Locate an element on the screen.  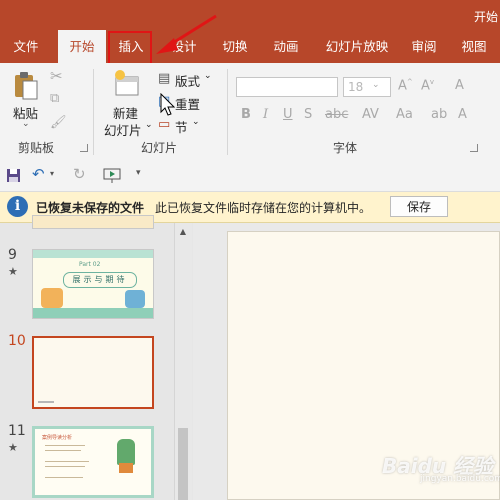
save-icon is located at coordinates (13, 175).